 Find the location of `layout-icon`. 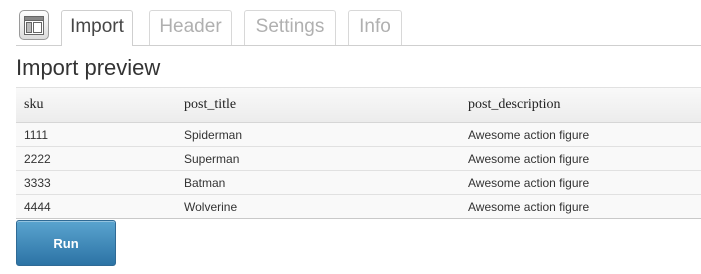

layout-icon is located at coordinates (34, 25).